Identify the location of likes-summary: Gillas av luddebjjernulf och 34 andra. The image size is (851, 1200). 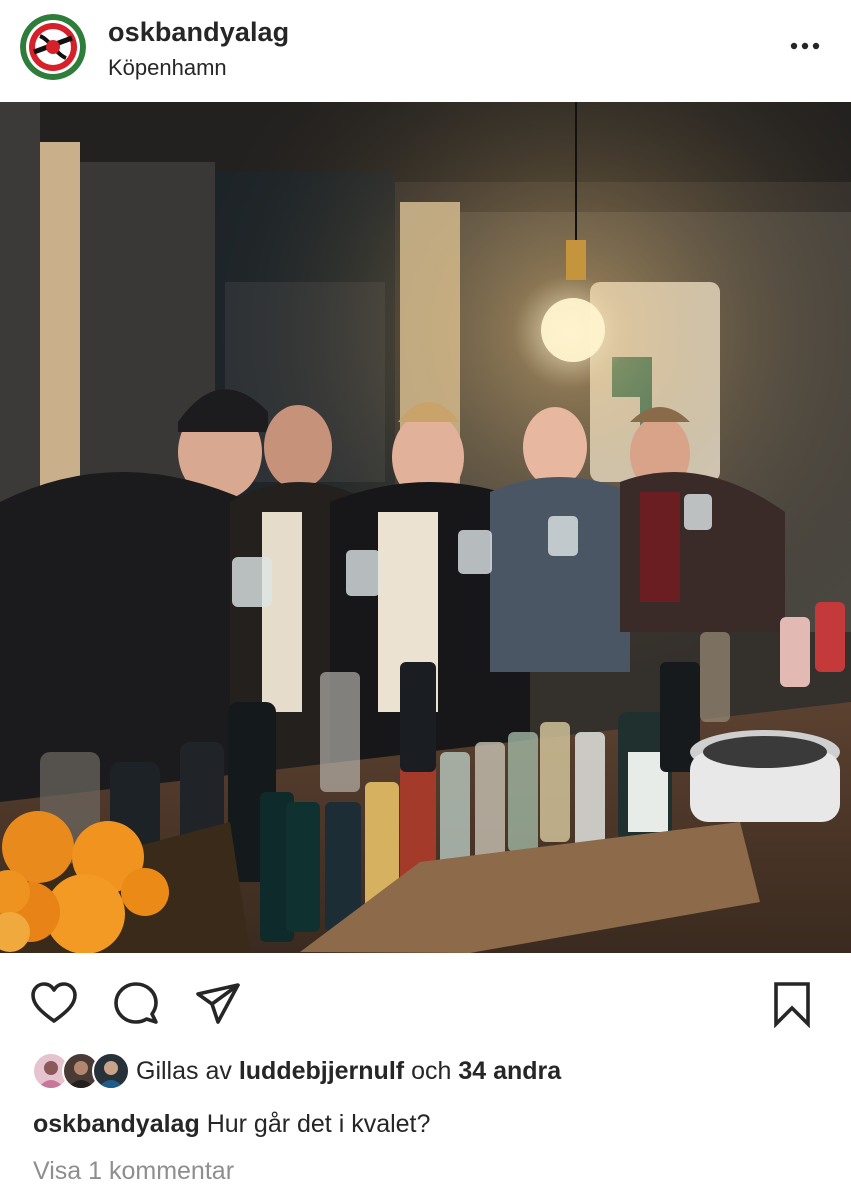
(432, 1072).